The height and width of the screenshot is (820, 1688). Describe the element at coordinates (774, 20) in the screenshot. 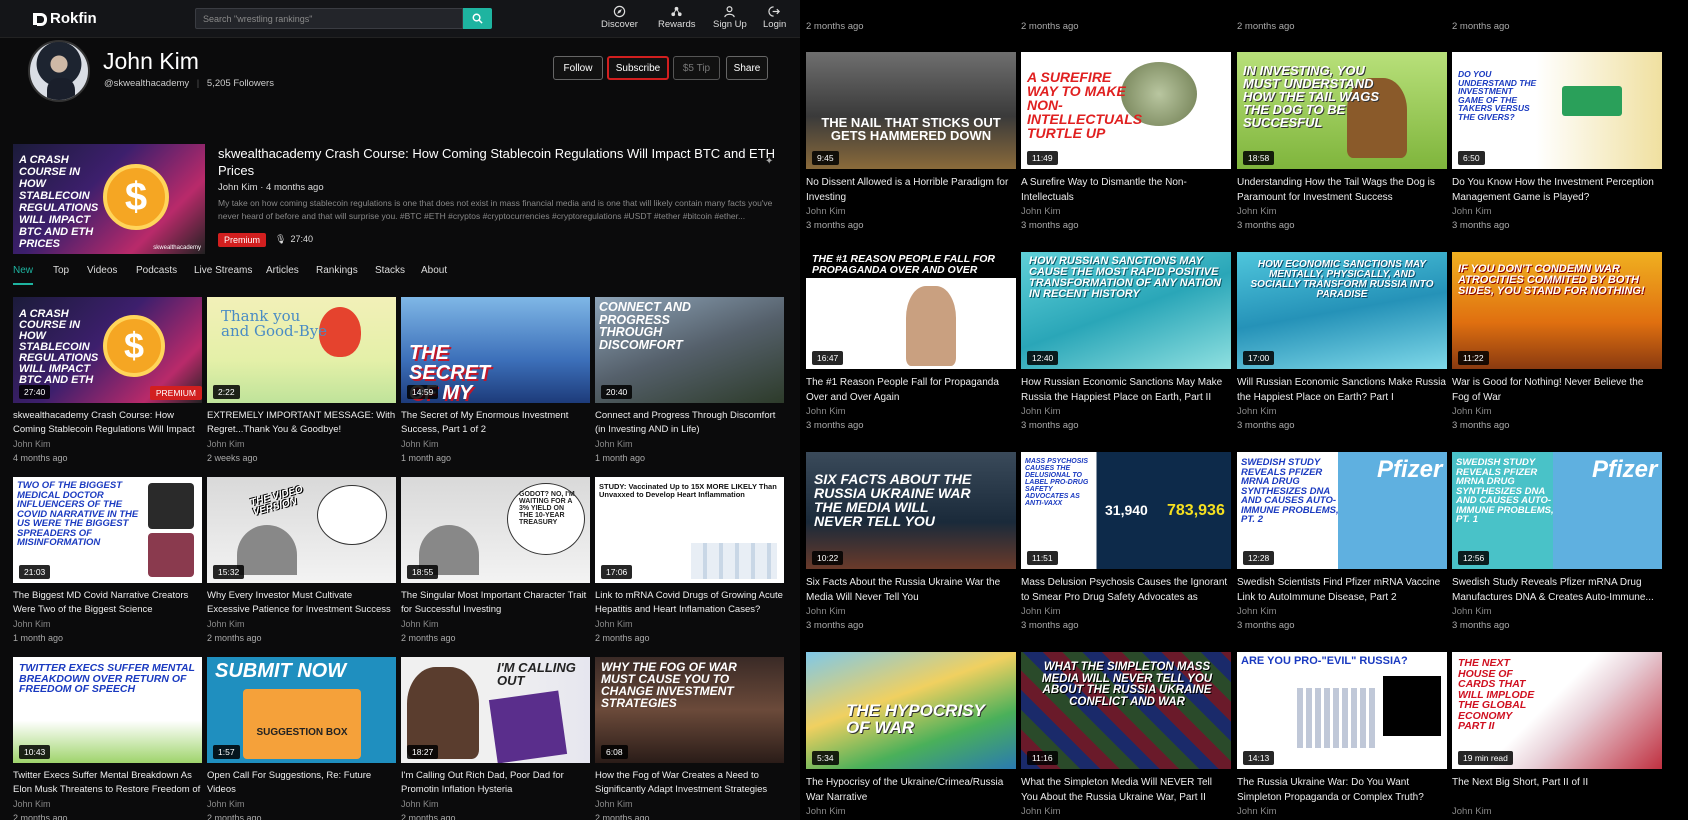

I see `nav-login: Login` at that location.